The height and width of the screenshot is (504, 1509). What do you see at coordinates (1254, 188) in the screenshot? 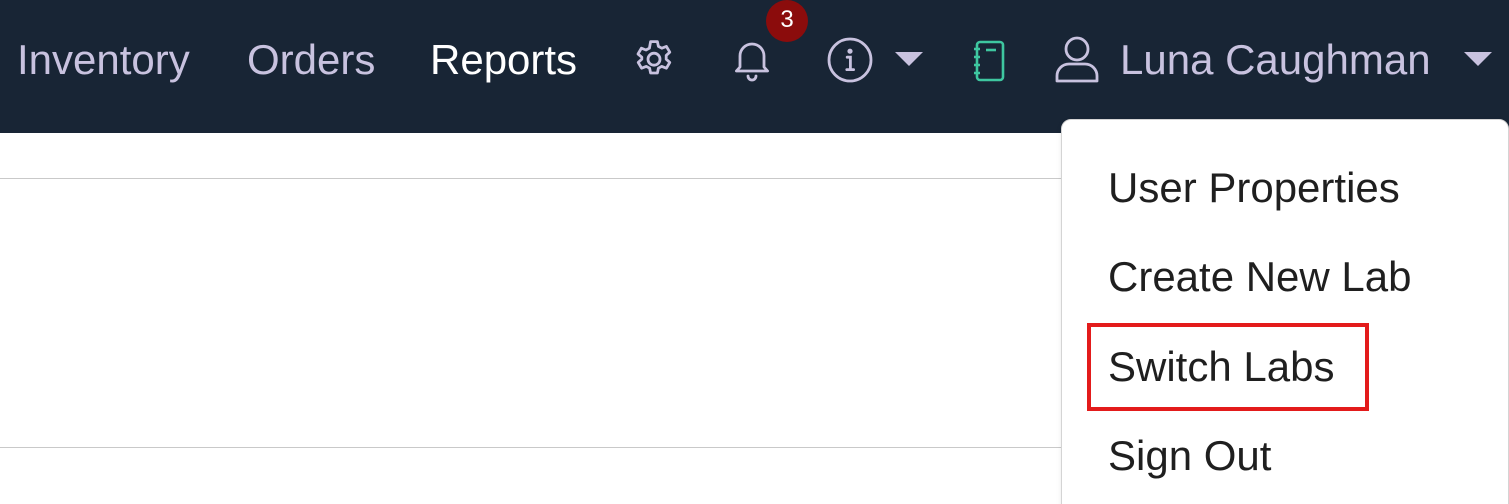
I see `menu-item-user-properties: User Properties` at bounding box center [1254, 188].